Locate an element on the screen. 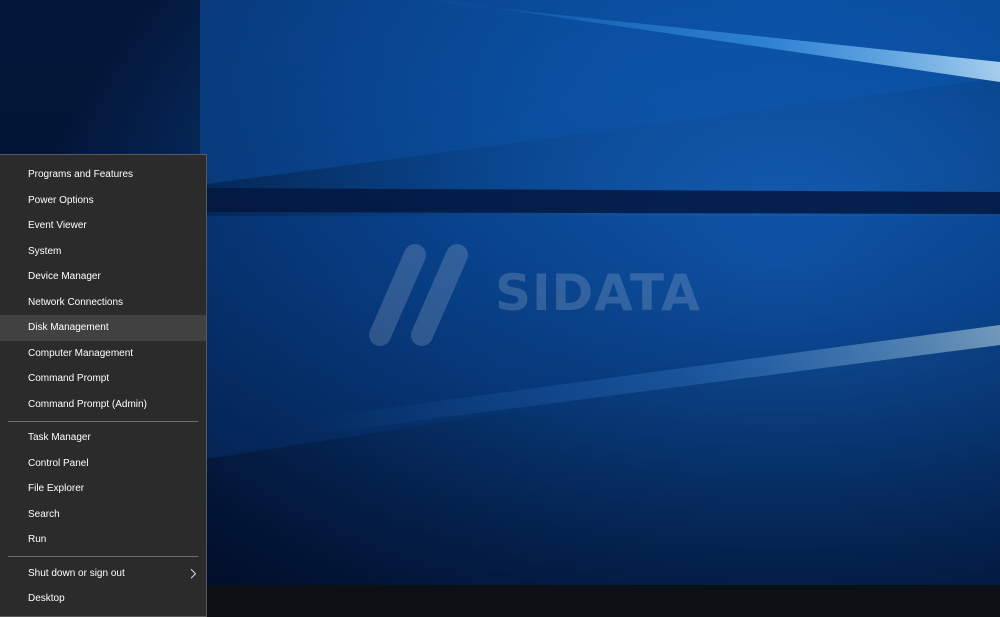 This screenshot has height=617, width=1000. menu-item-command-prompt-admin: Command Prompt (Admin) is located at coordinates (103, 405).